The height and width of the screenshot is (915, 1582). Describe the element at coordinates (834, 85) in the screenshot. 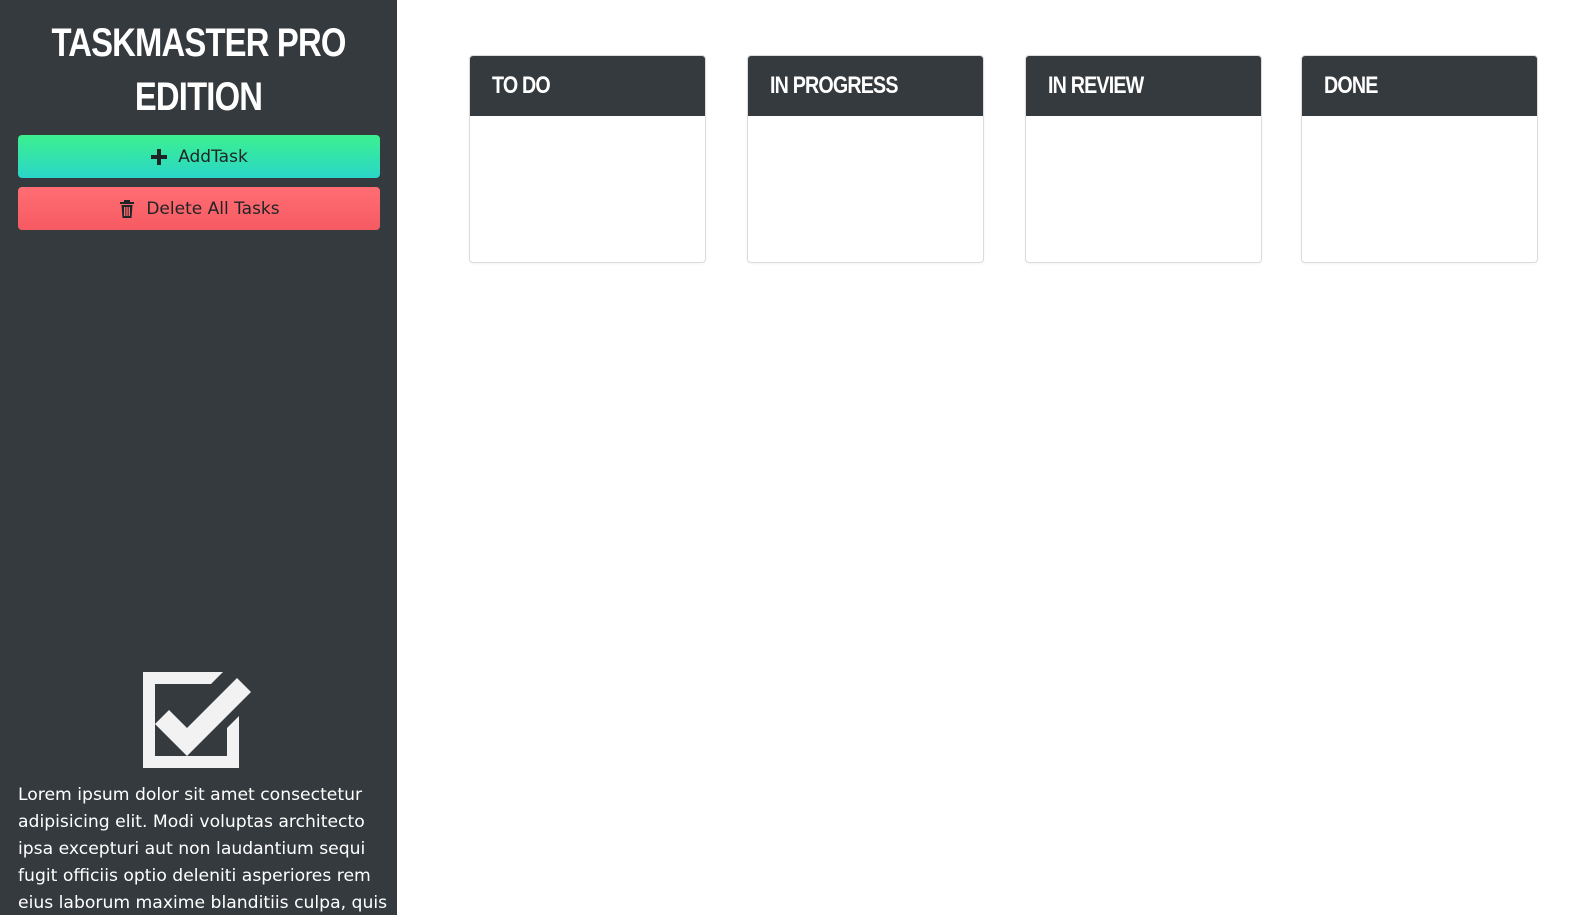

I see `column-title: IN PROGRESS` at that location.